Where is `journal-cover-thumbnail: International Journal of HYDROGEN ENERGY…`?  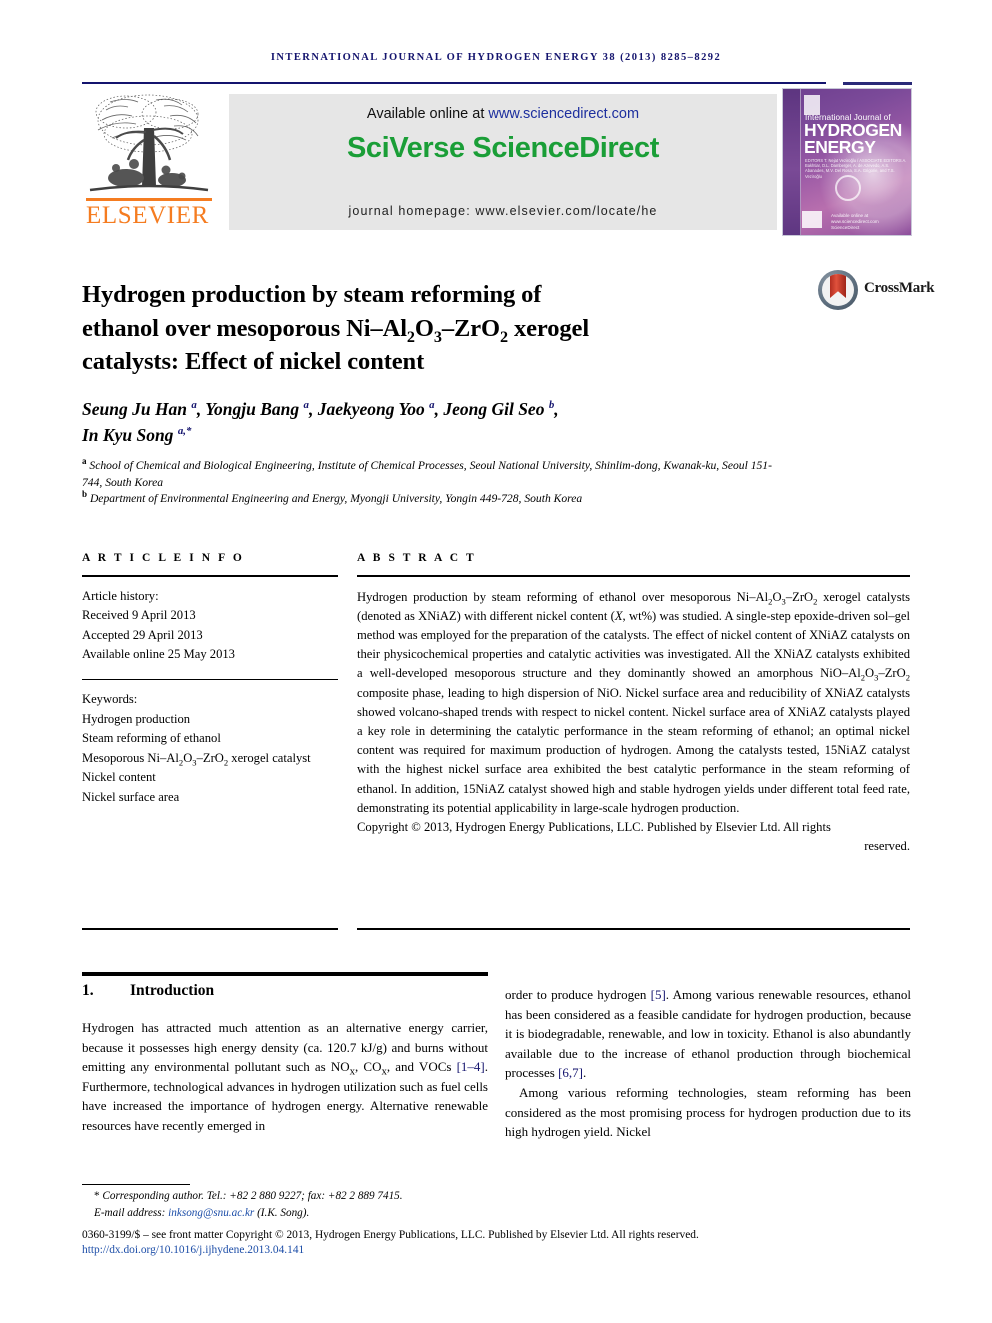
journal-cover-thumbnail: International Journal of HYDROGEN ENERGY… is located at coordinates (847, 162).